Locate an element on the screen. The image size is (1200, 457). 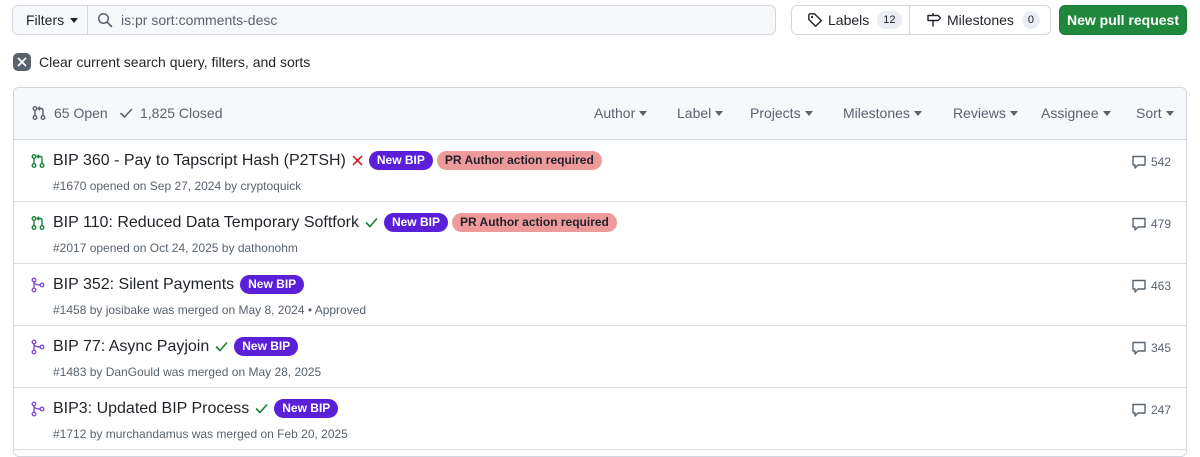
labels-count: 12 is located at coordinates (889, 20).